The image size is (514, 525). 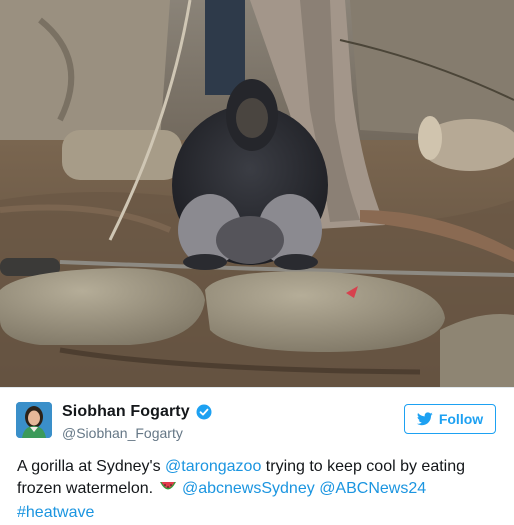 I want to click on verified-badge-icon, so click(x=204, y=412).